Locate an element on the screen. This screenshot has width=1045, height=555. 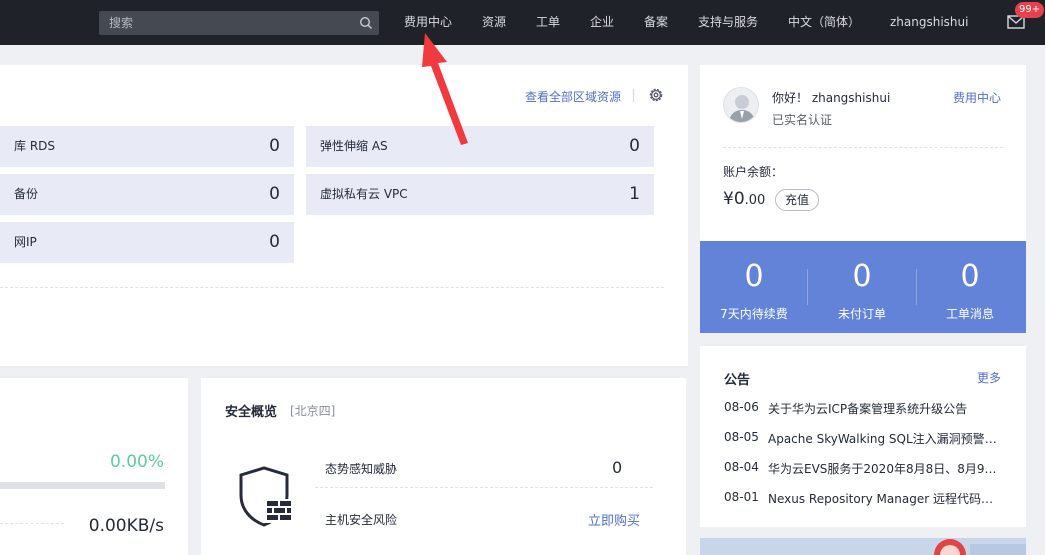
announcement-item: 08-06 关于华为云ICP备案管理系统升级公告 is located at coordinates (864, 409).